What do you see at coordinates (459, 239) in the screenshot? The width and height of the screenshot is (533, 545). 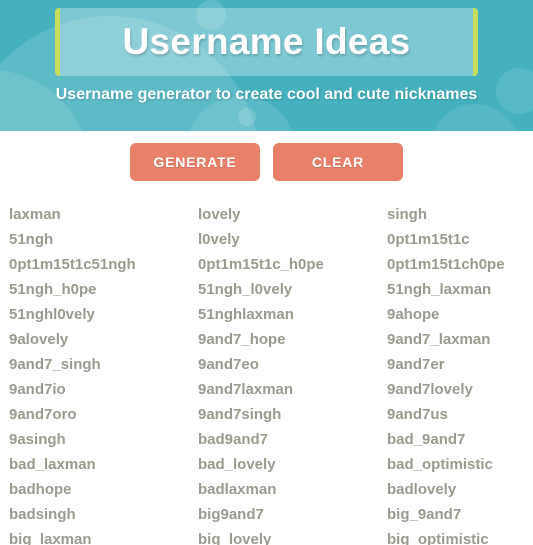 I see `username-item: 0pt1m15t1c` at bounding box center [459, 239].